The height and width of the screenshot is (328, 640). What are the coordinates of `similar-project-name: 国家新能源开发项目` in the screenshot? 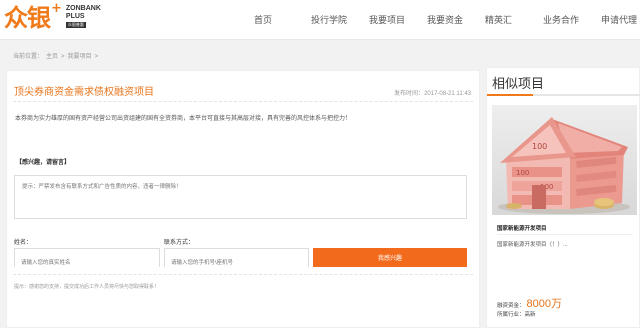 It's located at (522, 228).